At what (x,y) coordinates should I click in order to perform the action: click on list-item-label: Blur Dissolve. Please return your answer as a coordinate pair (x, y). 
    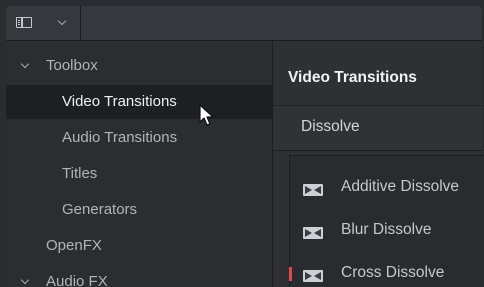
    Looking at the image, I should click on (386, 229).